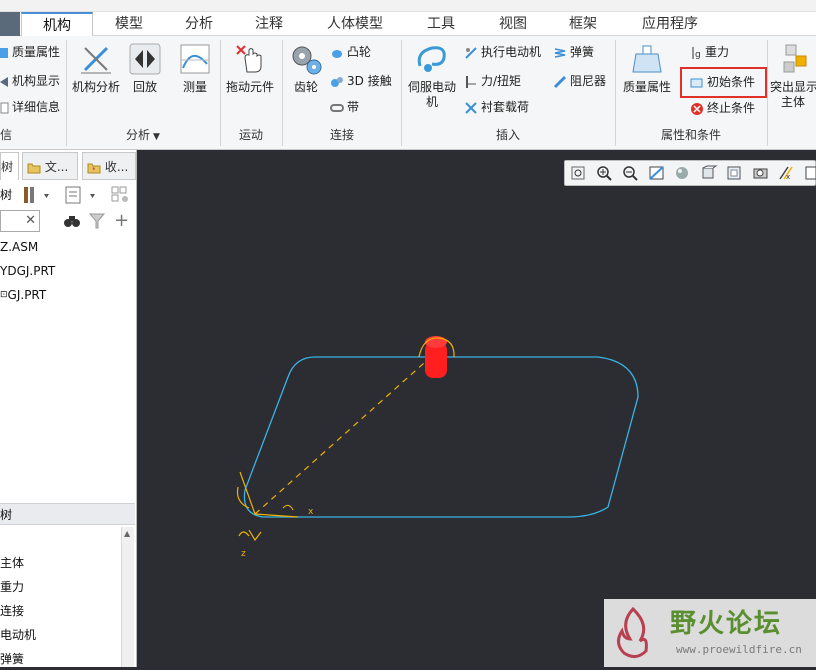 Image resolution: width=816 pixels, height=670 pixels. Describe the element at coordinates (127, 533) in the screenshot. I see `scroll-up-icon: ▲` at that location.